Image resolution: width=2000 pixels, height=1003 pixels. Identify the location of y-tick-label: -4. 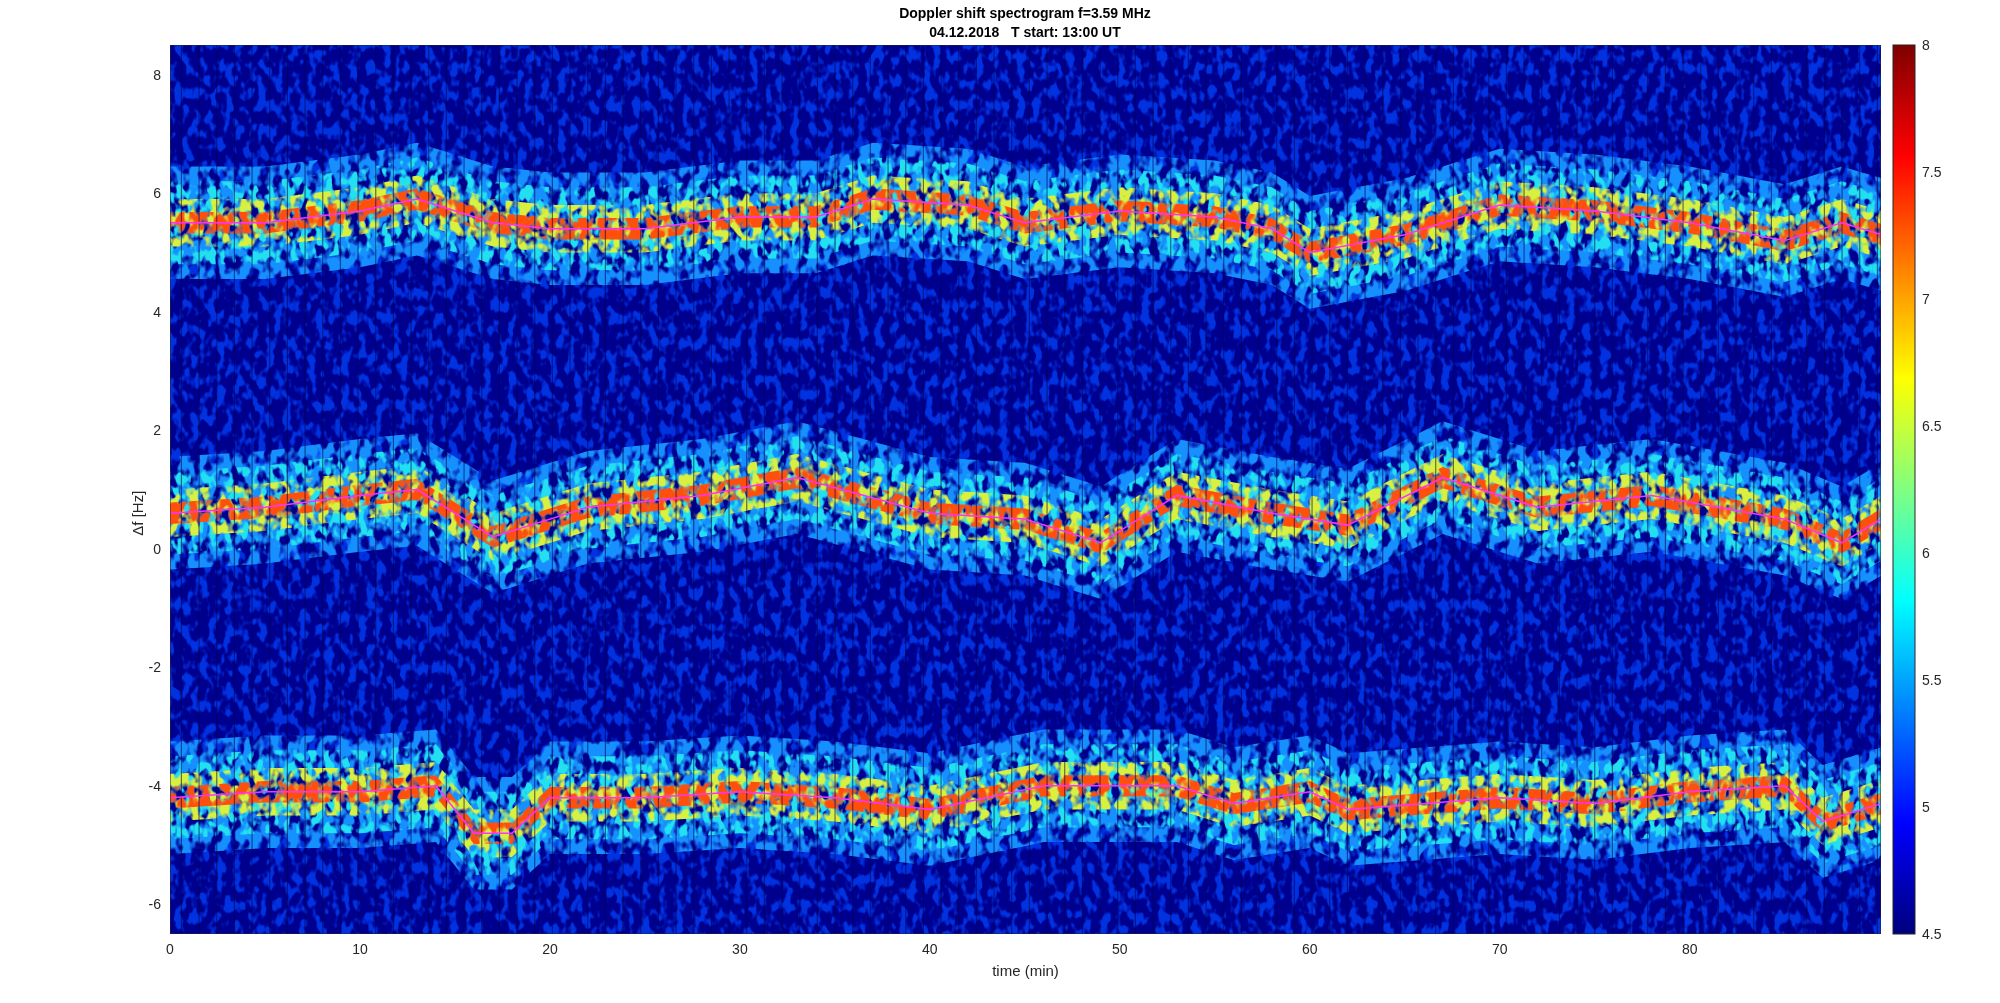
(154, 785).